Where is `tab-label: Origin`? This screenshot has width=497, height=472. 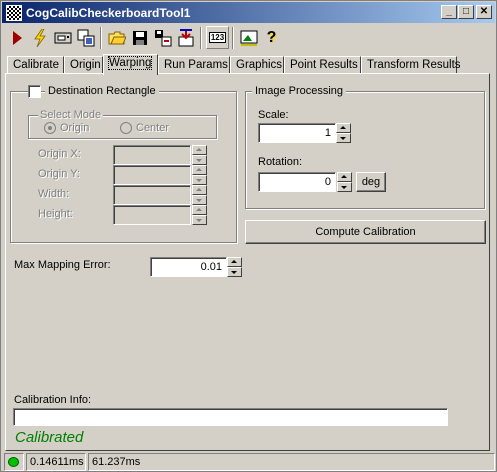 tab-label: Origin is located at coordinates (85, 65).